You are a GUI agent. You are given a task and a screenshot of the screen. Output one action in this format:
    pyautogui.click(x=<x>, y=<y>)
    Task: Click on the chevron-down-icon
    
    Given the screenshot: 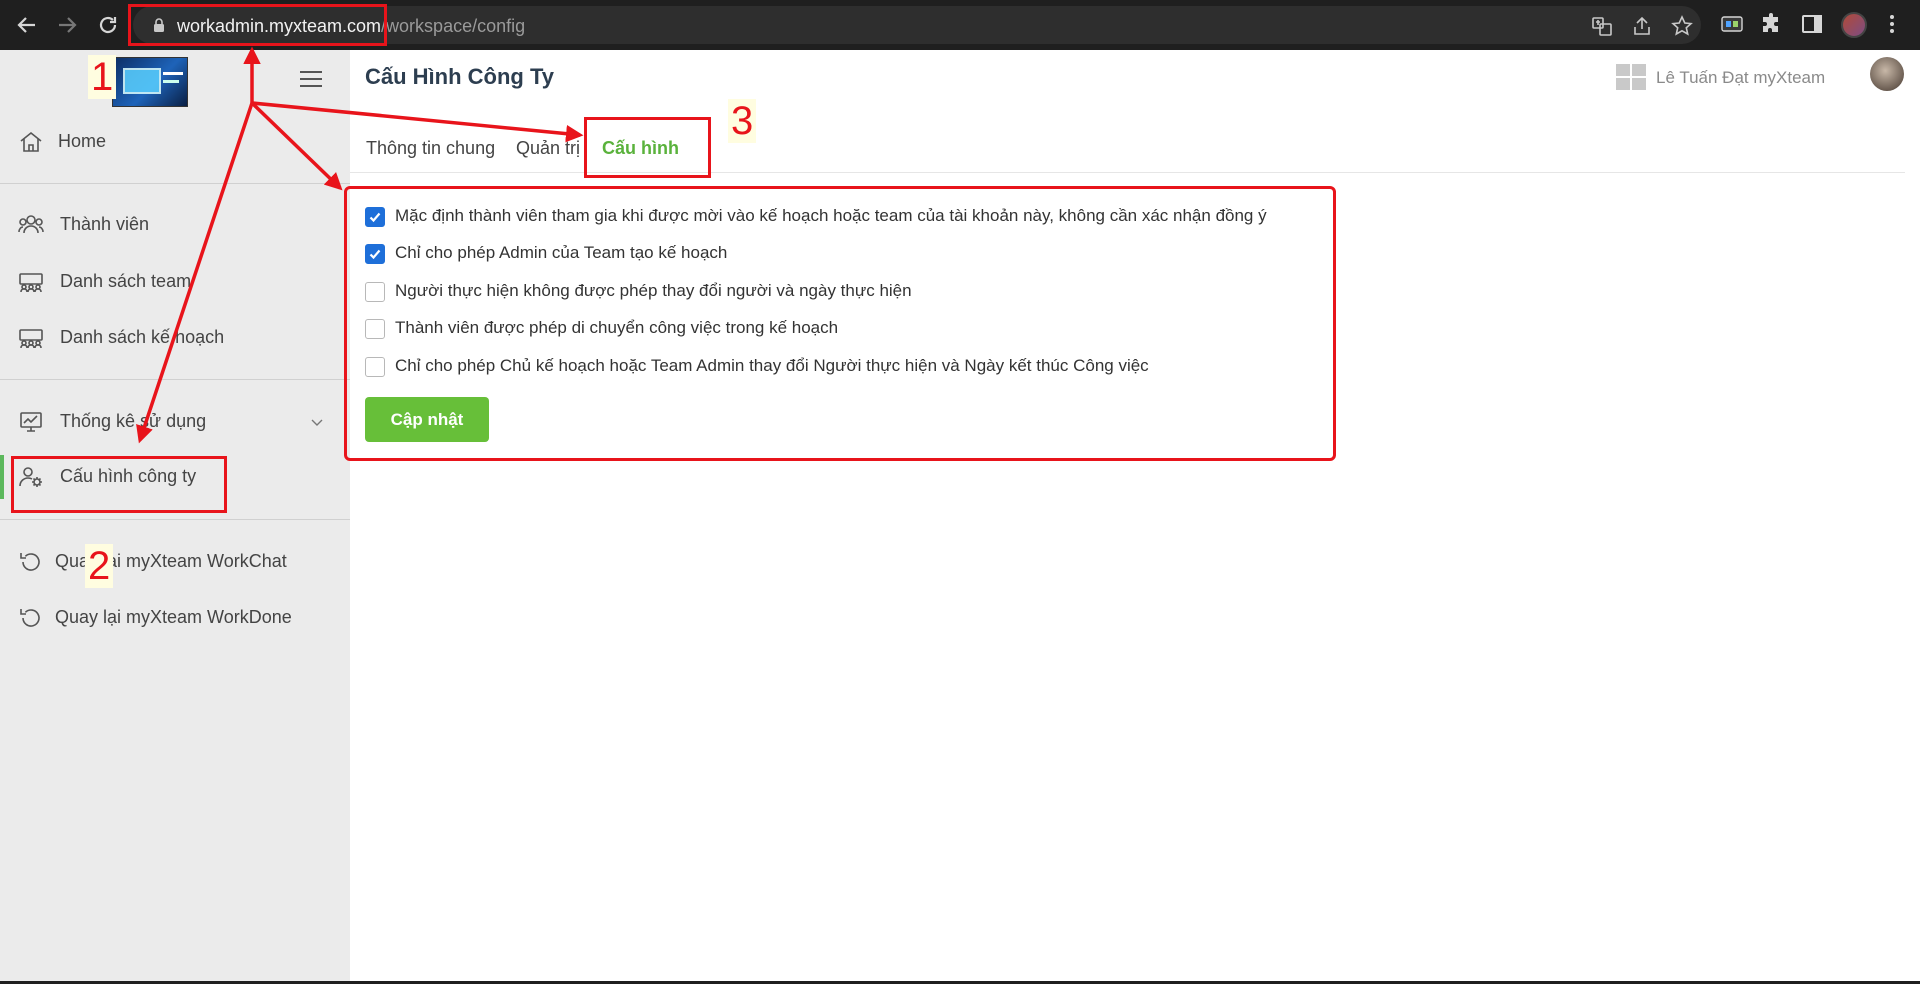 What is the action you would take?
    pyautogui.click(x=317, y=422)
    